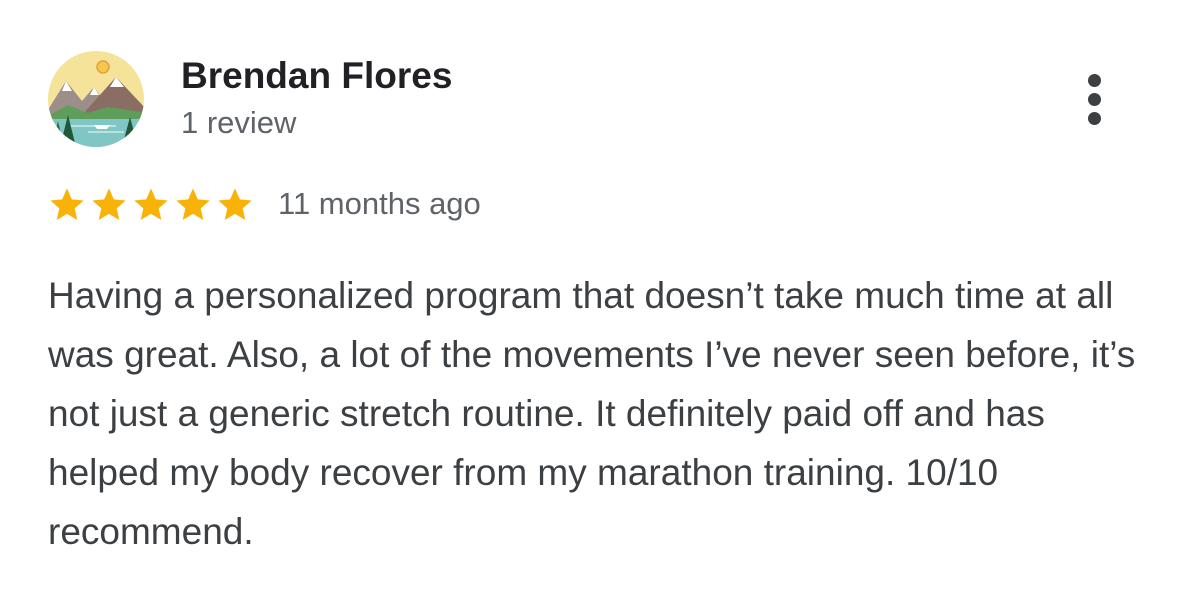 This screenshot has width=1179, height=591. Describe the element at coordinates (238, 123) in the screenshot. I see `review-count: 1 review` at that location.